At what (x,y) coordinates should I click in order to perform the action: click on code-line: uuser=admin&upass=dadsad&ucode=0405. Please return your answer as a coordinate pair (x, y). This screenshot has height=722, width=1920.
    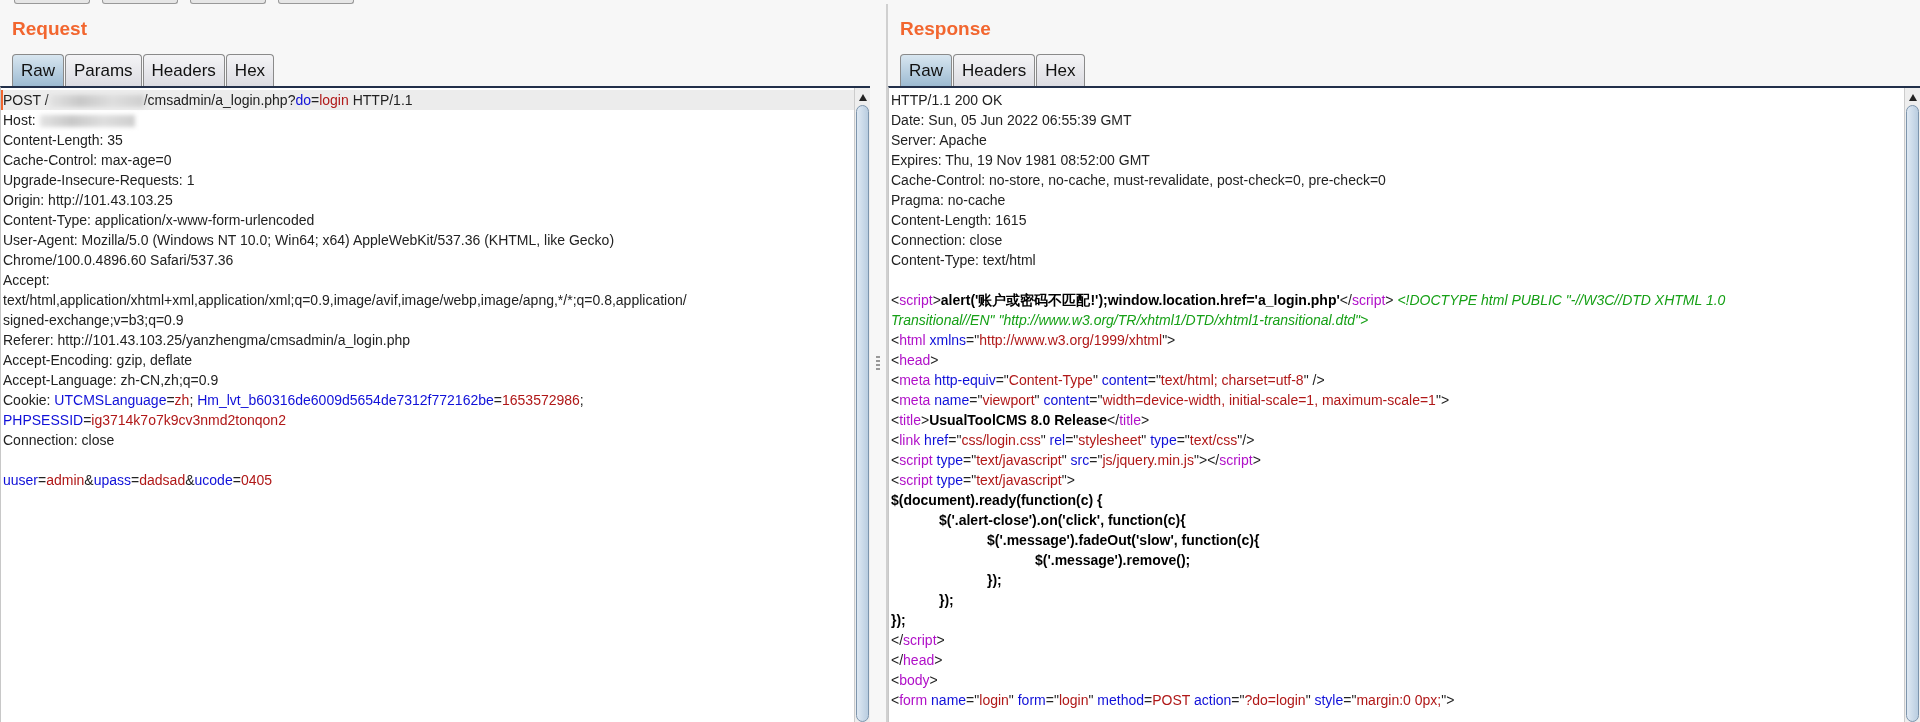
    Looking at the image, I should click on (138, 480).